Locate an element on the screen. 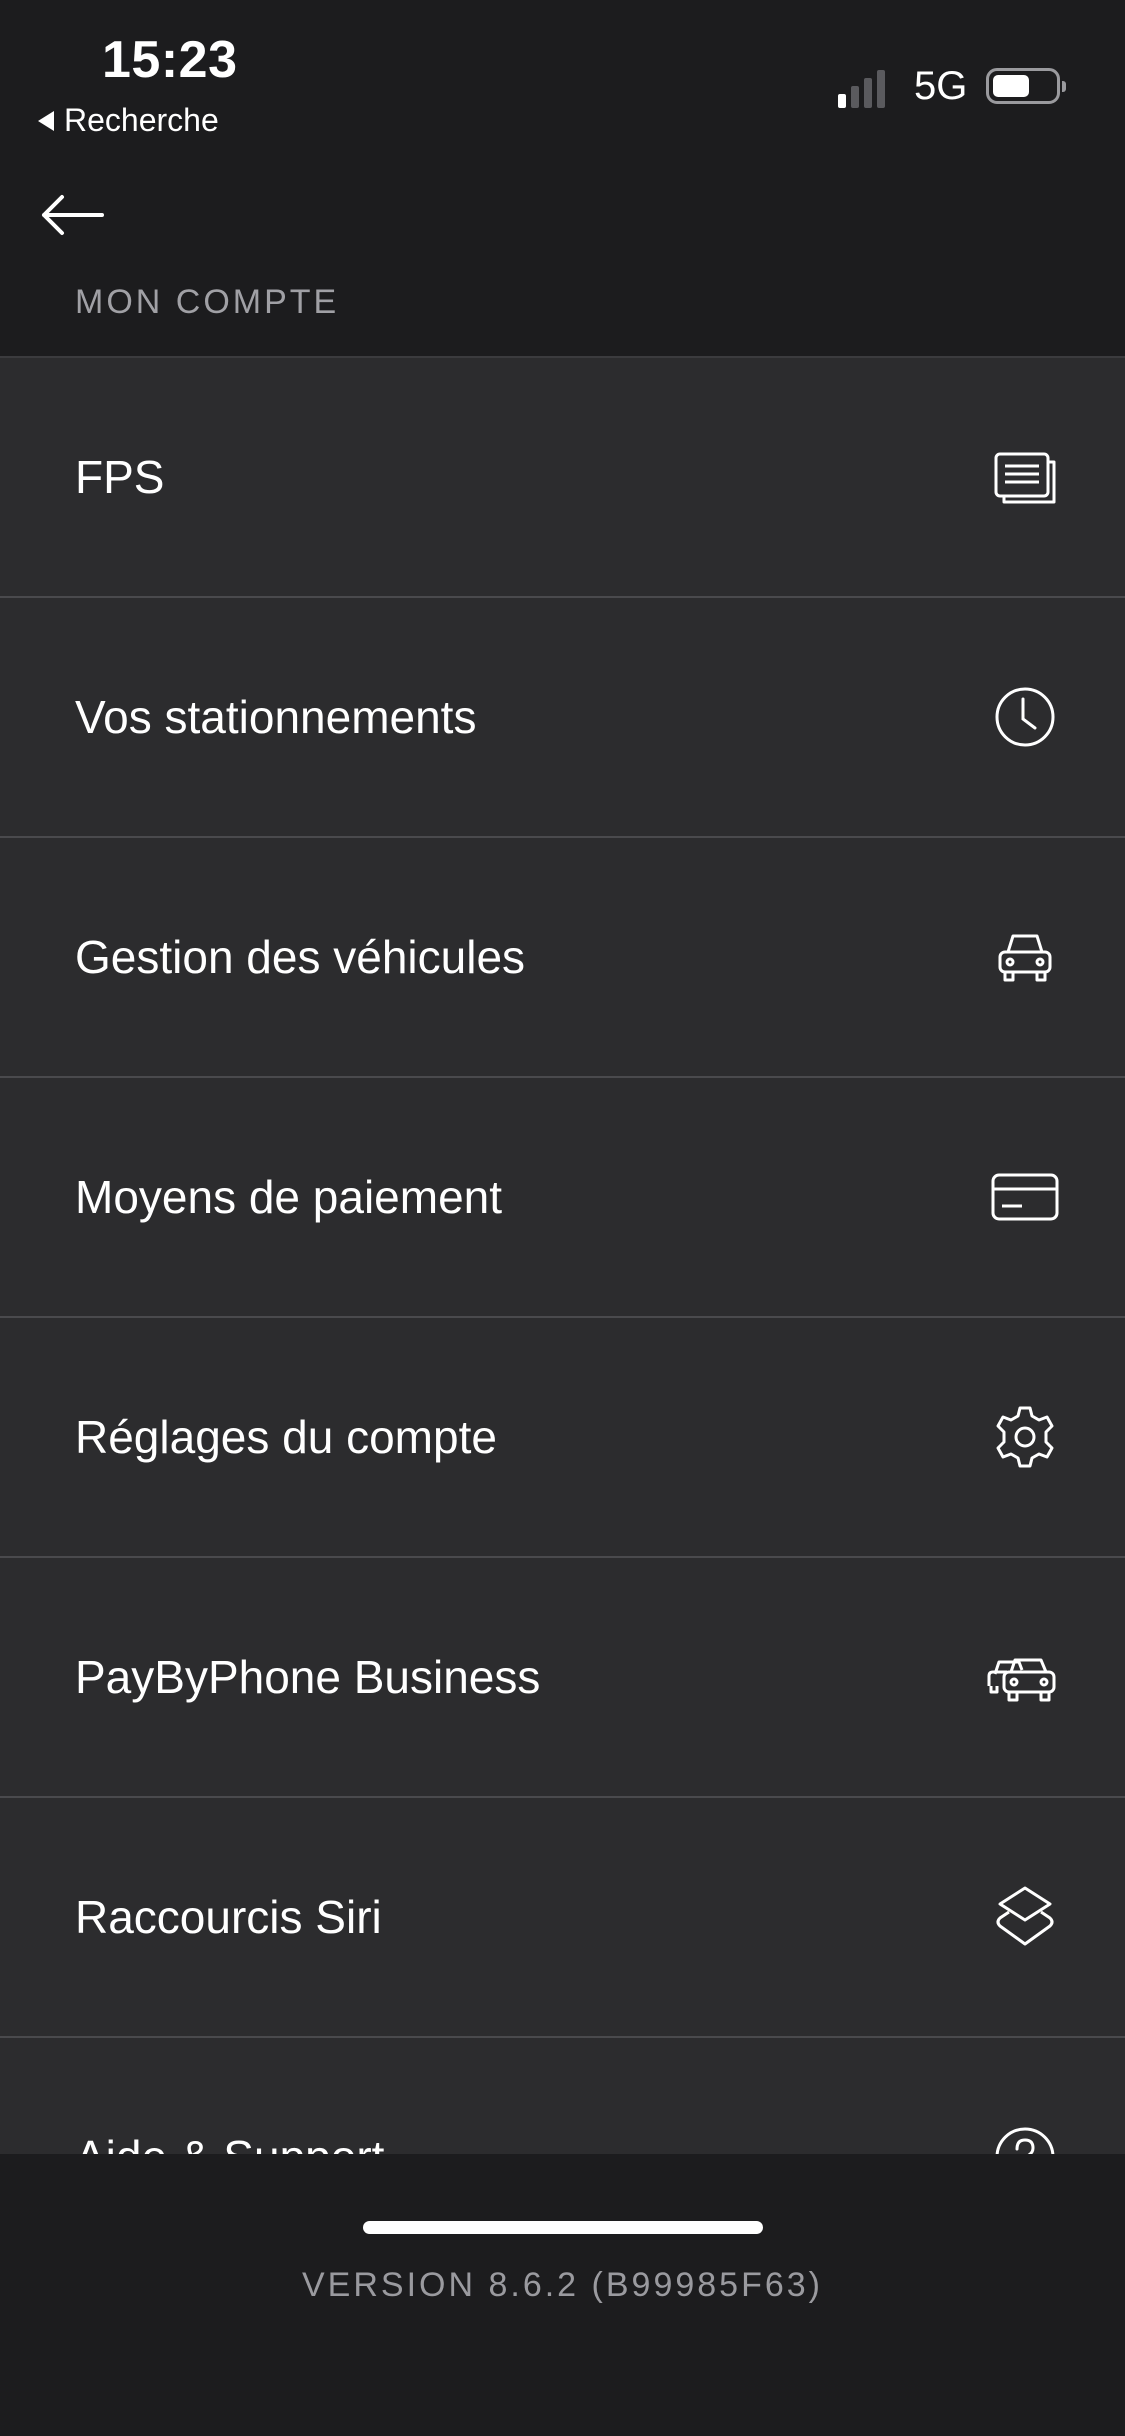  gear-icon is located at coordinates (1025, 1437).